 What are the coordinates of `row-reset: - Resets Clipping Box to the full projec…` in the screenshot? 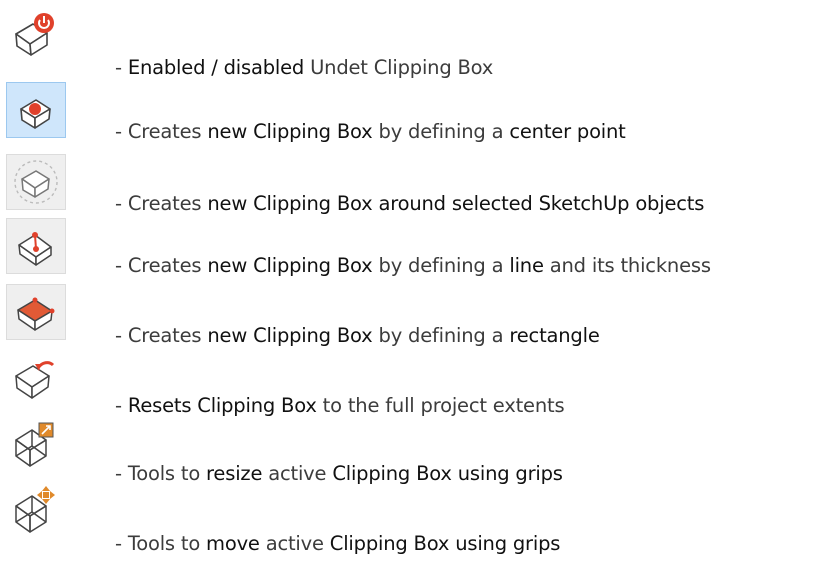 It's located at (415, 382).